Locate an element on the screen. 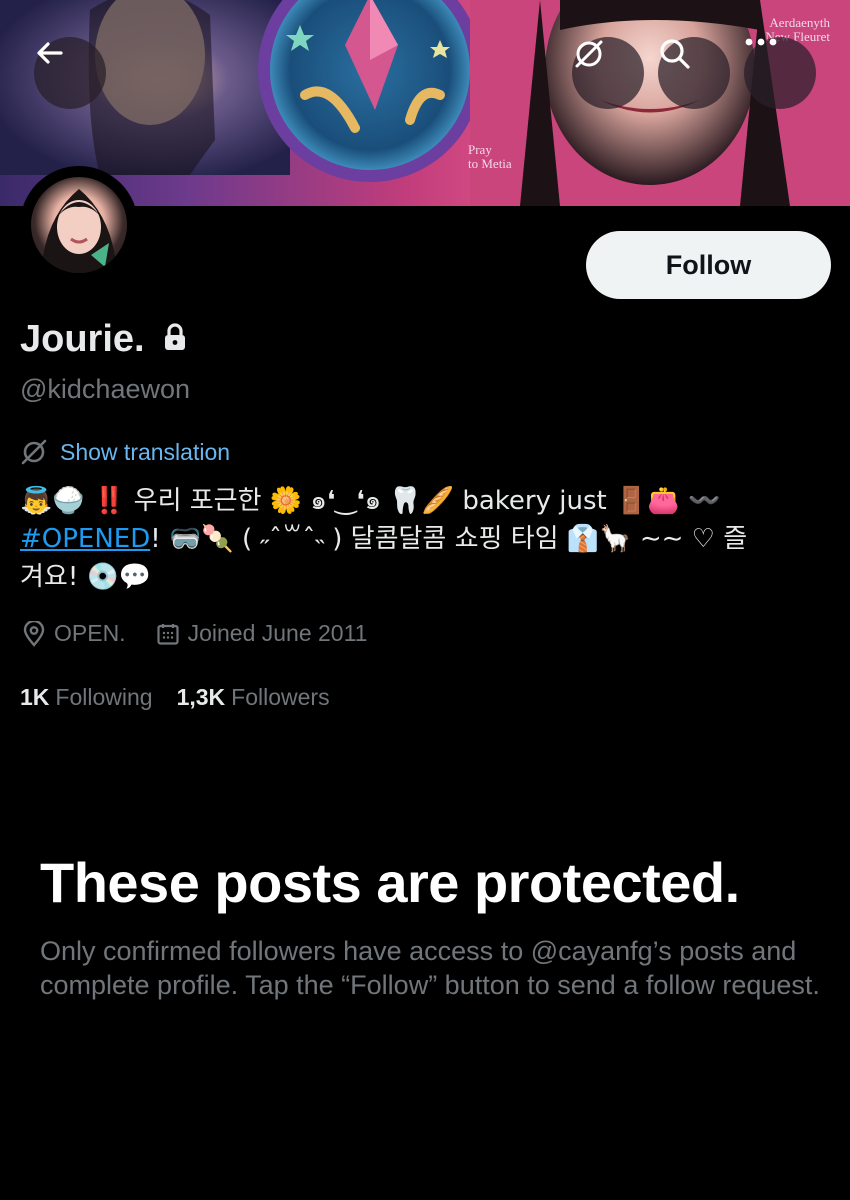 This screenshot has height=1200, width=850. follow-counts: 1K Following 1,3K Followers is located at coordinates (175, 697).